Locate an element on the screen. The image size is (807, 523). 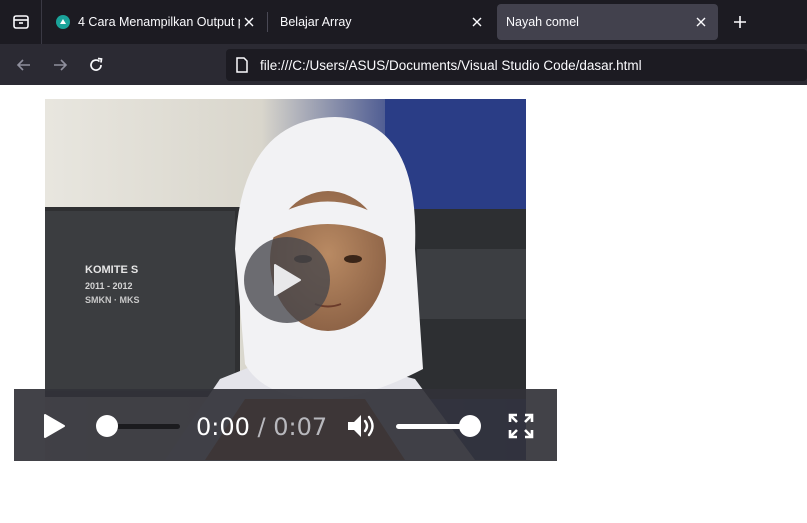
big-play-button is located at coordinates (287, 280).